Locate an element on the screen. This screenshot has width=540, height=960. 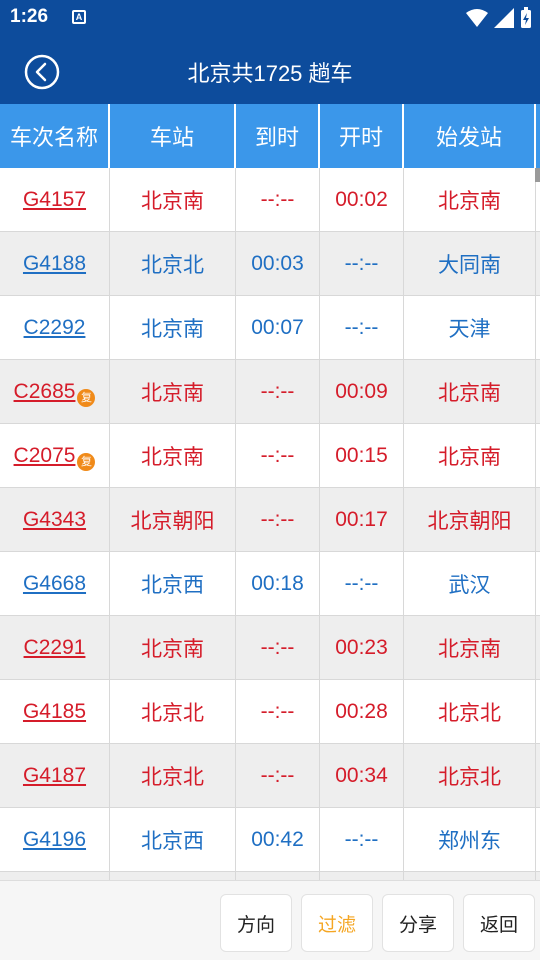
return-button: 返回 is located at coordinates (499, 923).